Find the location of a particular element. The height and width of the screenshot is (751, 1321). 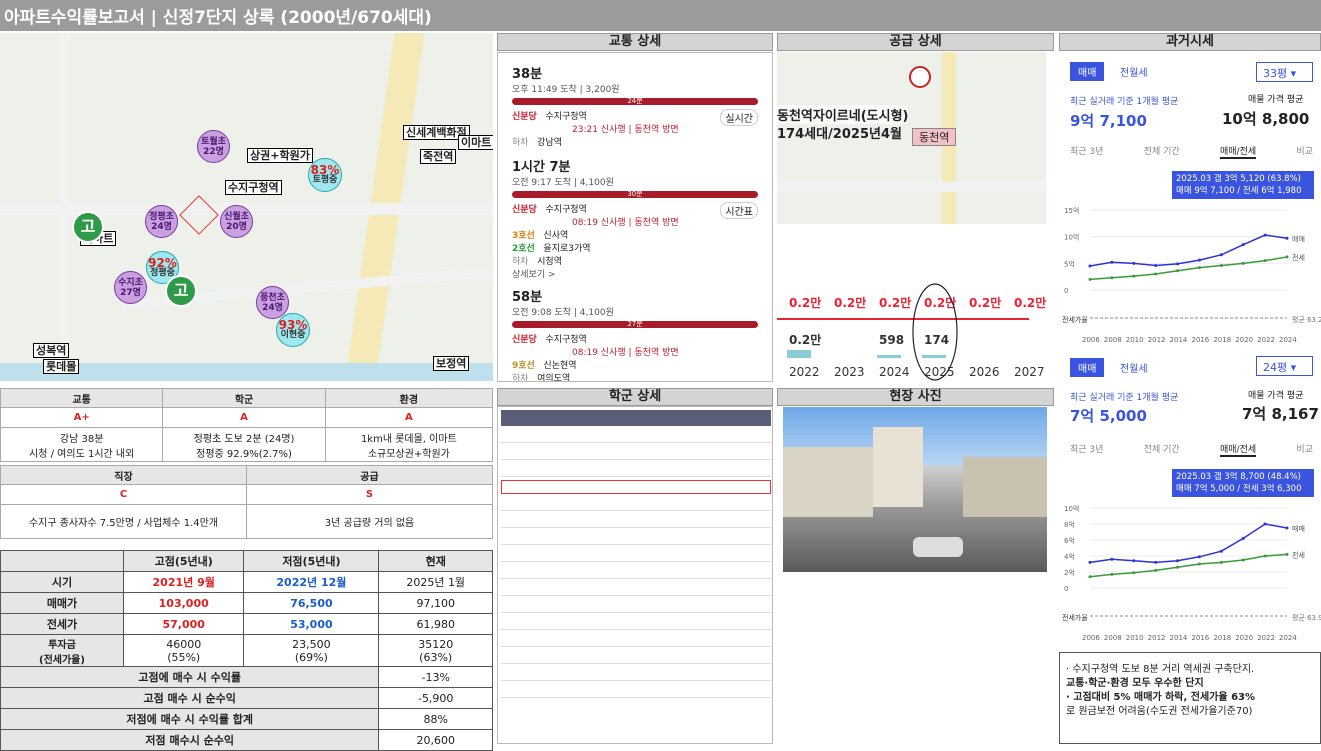

grade-traffic: A+ is located at coordinates (82, 417).